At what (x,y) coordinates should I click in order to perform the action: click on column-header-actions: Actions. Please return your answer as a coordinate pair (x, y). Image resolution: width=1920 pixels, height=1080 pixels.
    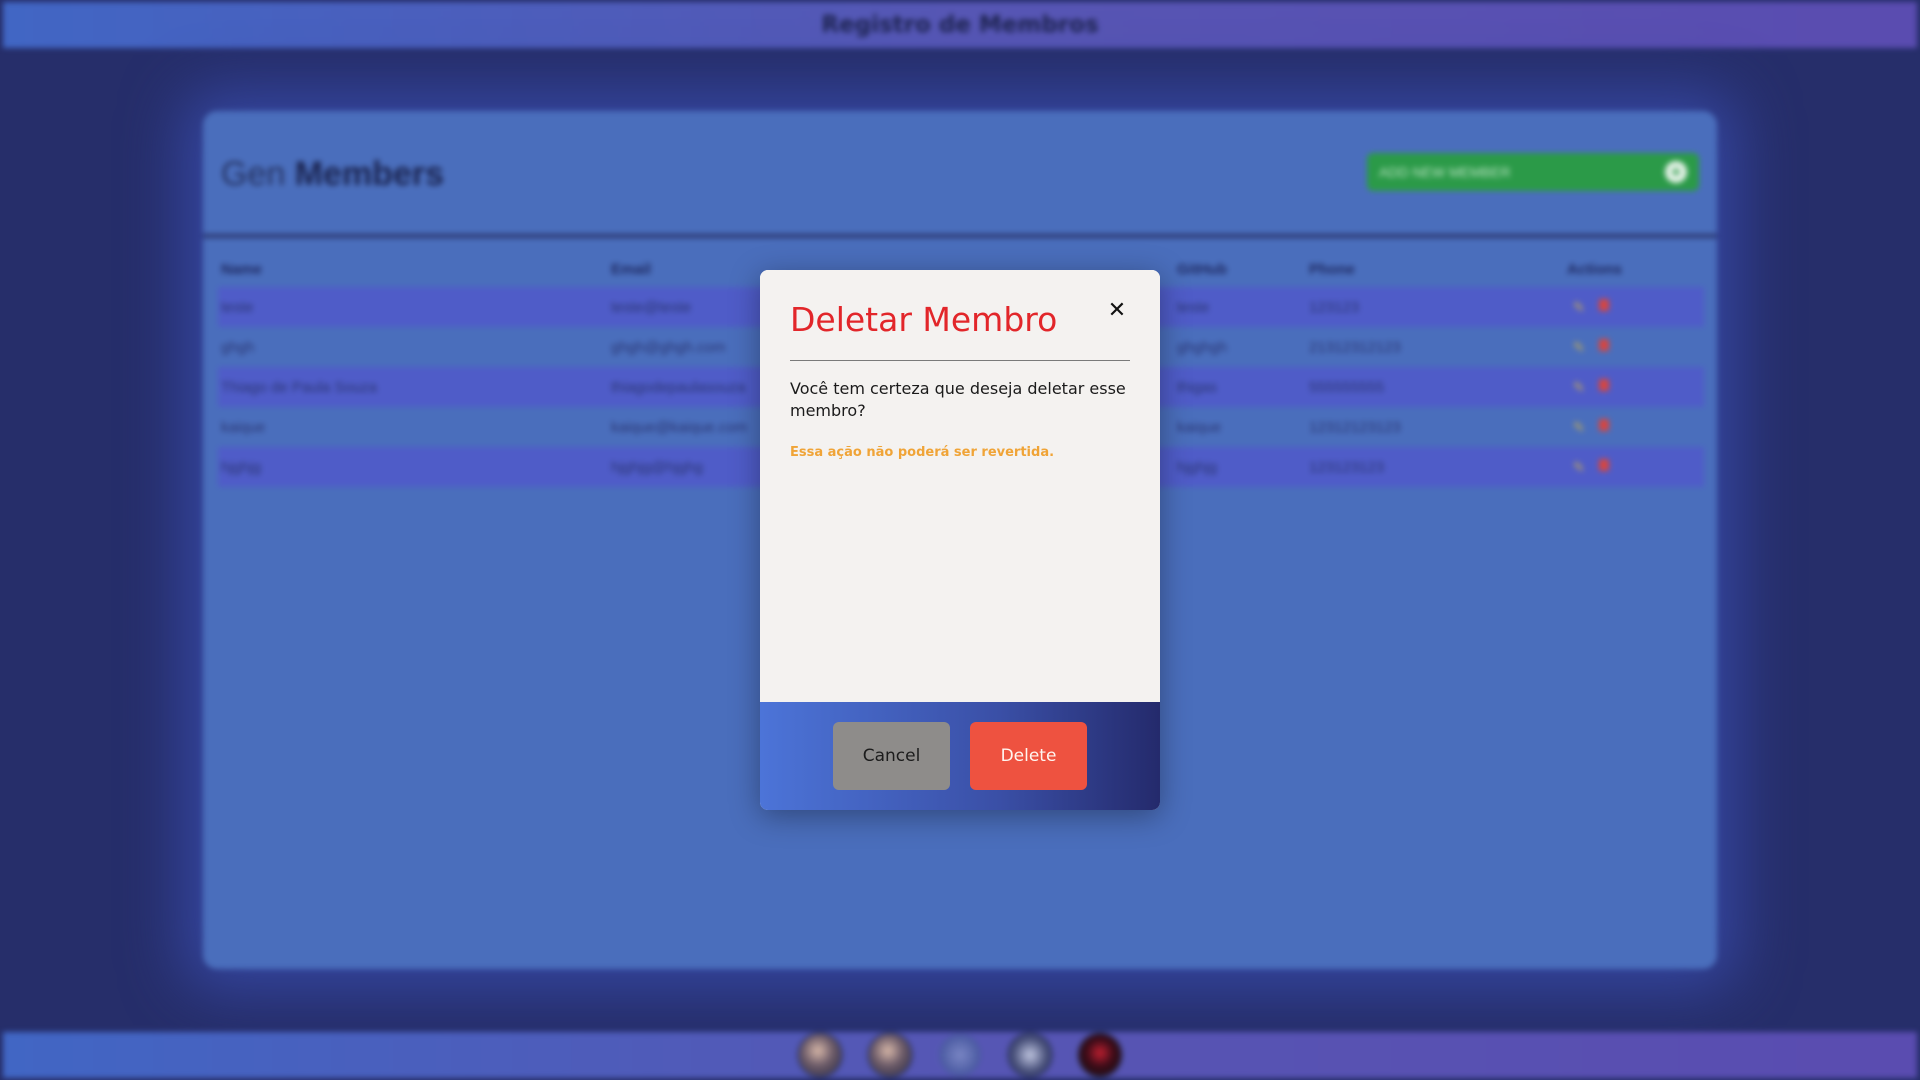
    Looking at the image, I should click on (1595, 269).